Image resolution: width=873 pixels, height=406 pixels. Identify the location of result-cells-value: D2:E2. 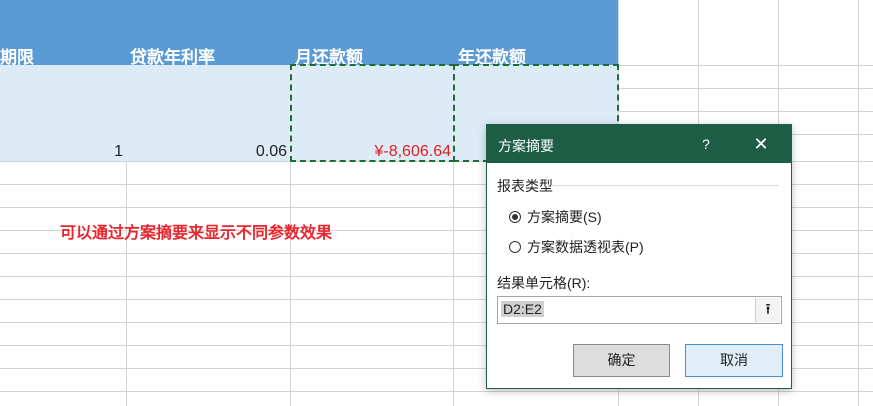
(522, 309).